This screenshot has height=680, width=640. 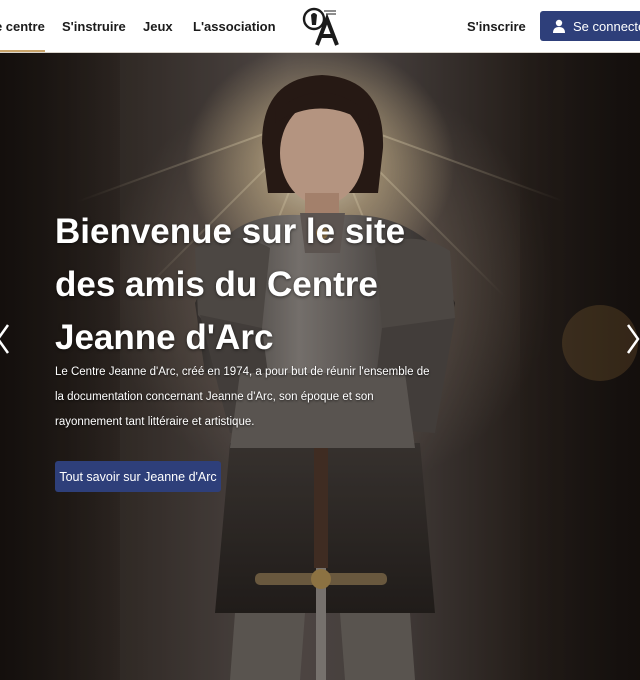 I want to click on nav-item-le-centre: Le centre, so click(x=22, y=26).